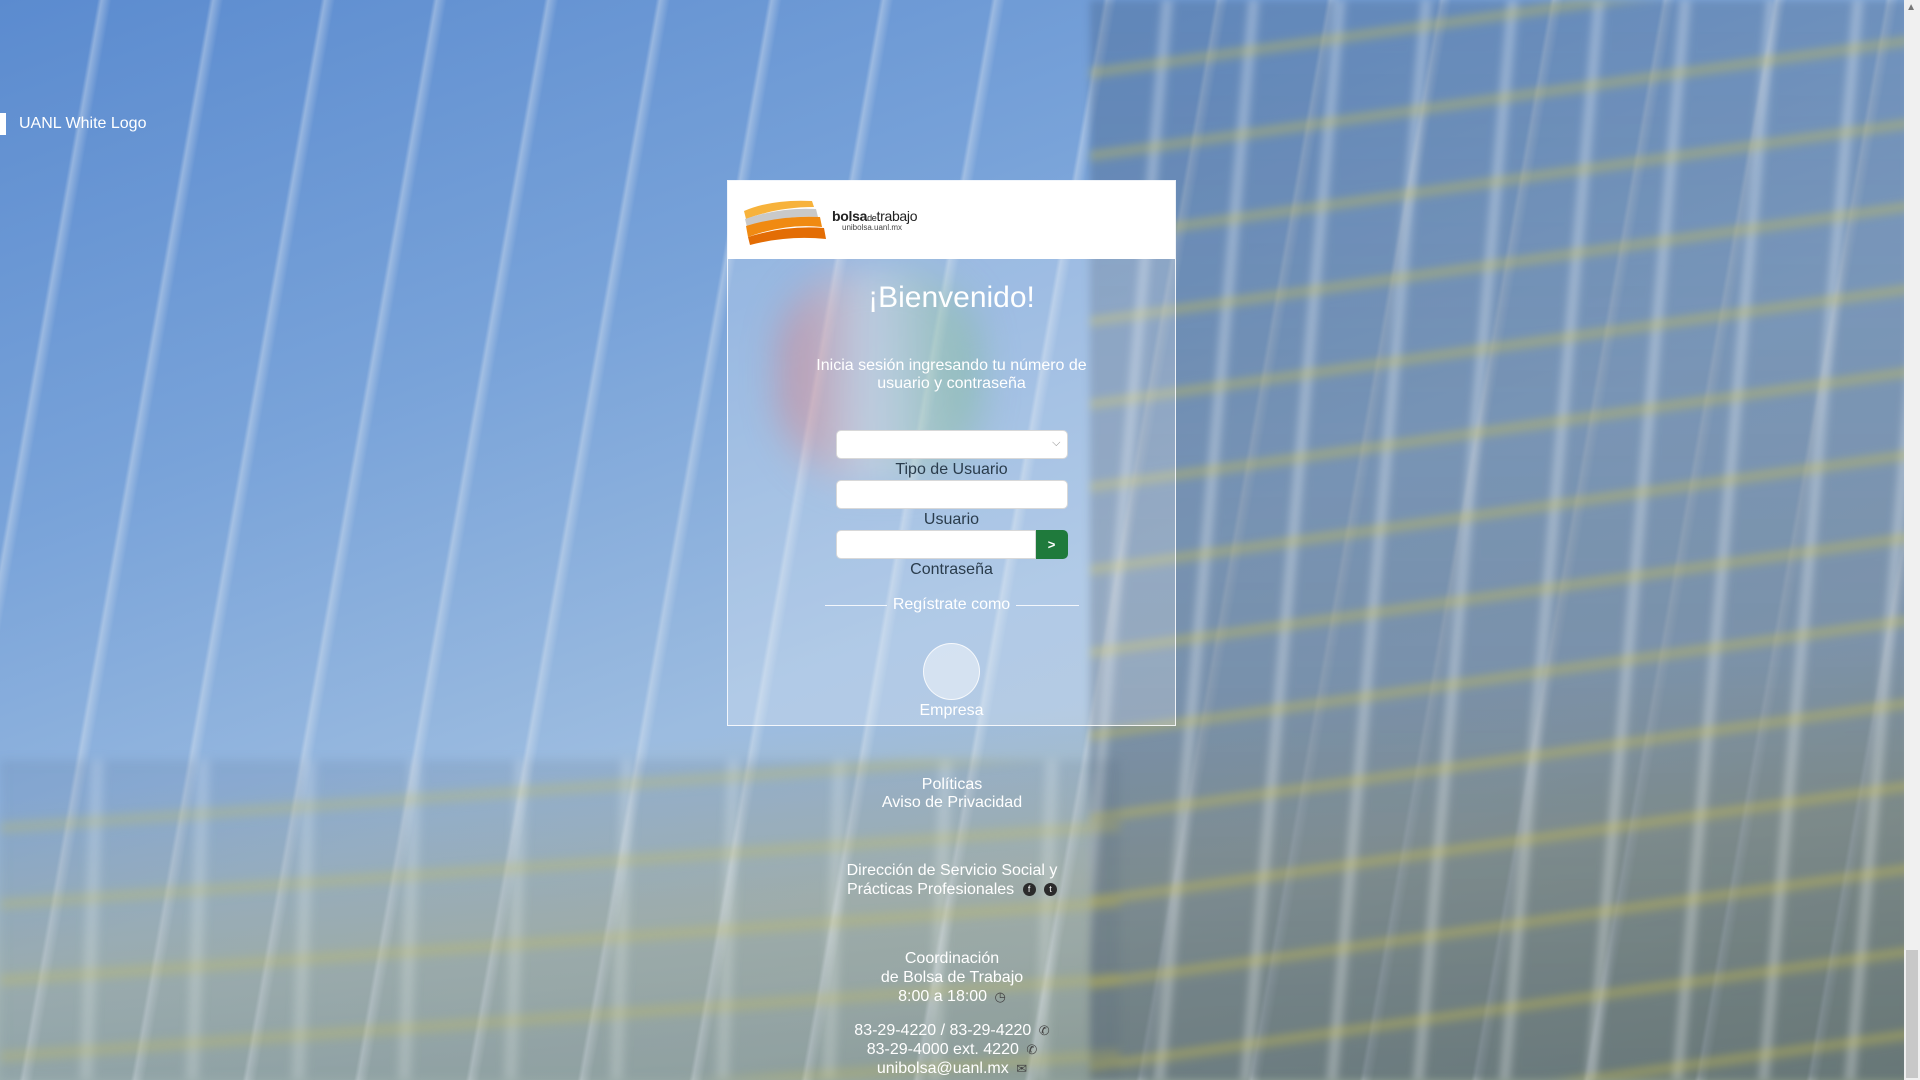  I want to click on password-field: > Contraseña, so click(951, 555).